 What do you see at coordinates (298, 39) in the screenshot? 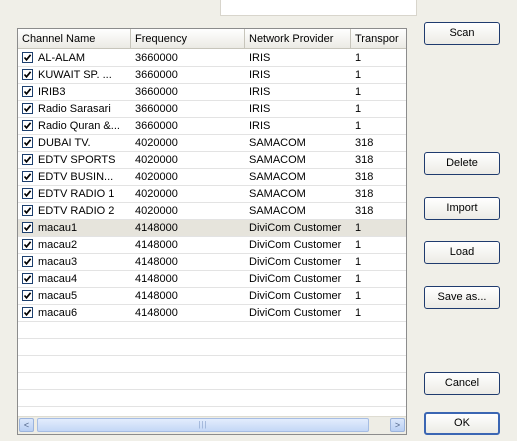
I see `column-header-network-provider: Network Provider` at bounding box center [298, 39].